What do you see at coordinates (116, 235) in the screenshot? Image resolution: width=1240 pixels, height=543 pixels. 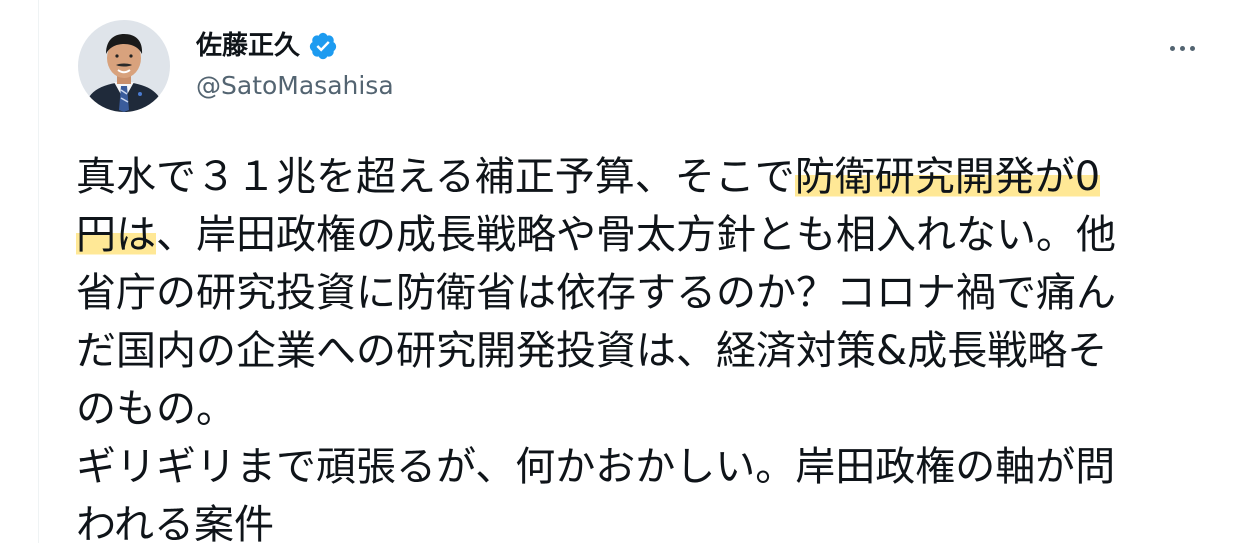 I see `highlighted-text: 円は` at bounding box center [116, 235].